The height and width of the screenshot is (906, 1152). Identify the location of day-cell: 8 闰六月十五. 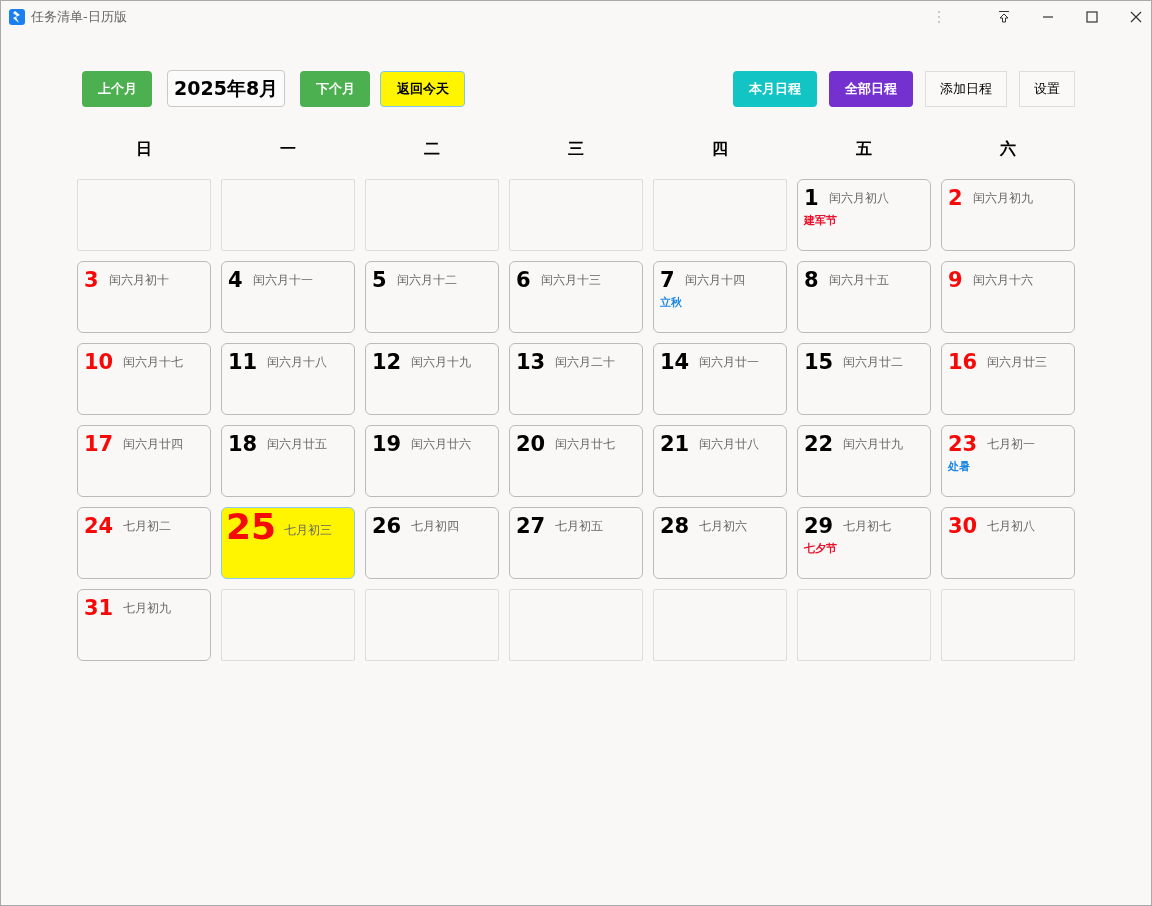
(864, 297).